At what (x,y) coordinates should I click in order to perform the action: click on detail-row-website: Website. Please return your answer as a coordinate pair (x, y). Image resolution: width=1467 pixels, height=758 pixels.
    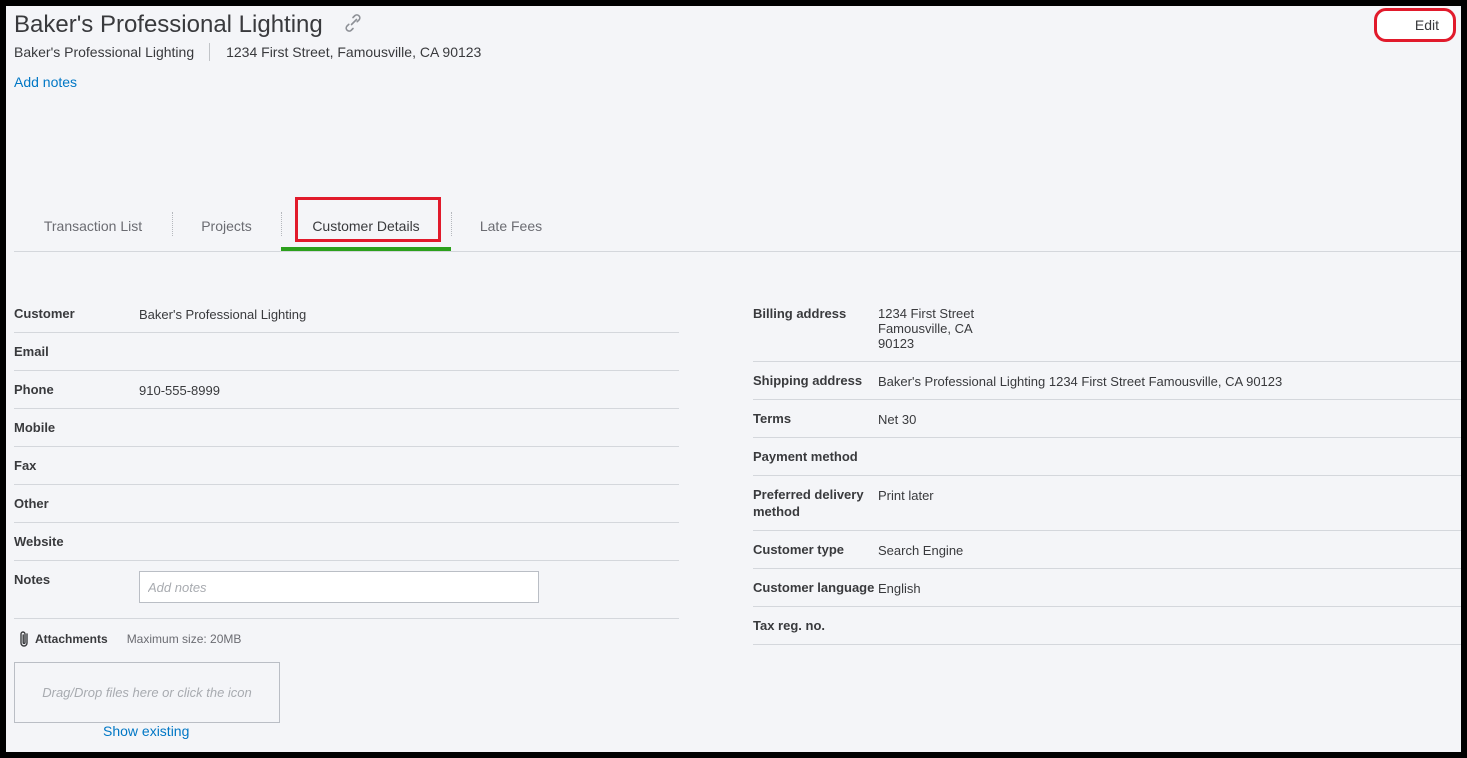
    Looking at the image, I should click on (346, 542).